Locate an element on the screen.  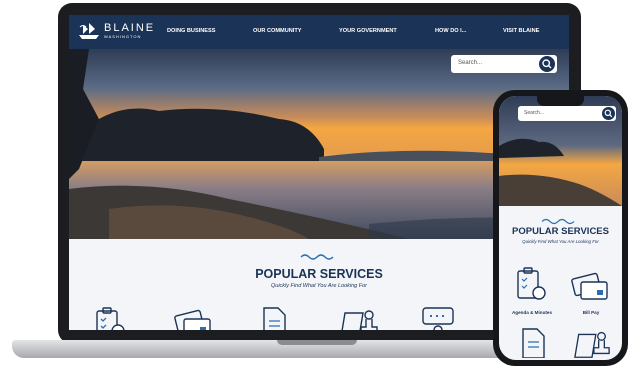
blaine-logo: BLAINE WASHINGTON is located at coordinates (116, 31).